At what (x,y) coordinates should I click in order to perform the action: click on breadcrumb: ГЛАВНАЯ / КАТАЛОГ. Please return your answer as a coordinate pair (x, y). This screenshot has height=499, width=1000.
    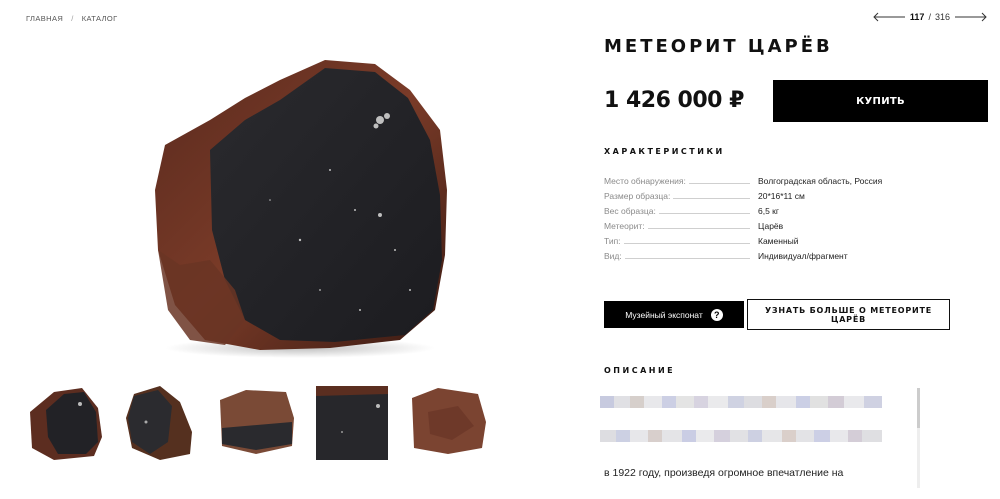
    Looking at the image, I should click on (72, 18).